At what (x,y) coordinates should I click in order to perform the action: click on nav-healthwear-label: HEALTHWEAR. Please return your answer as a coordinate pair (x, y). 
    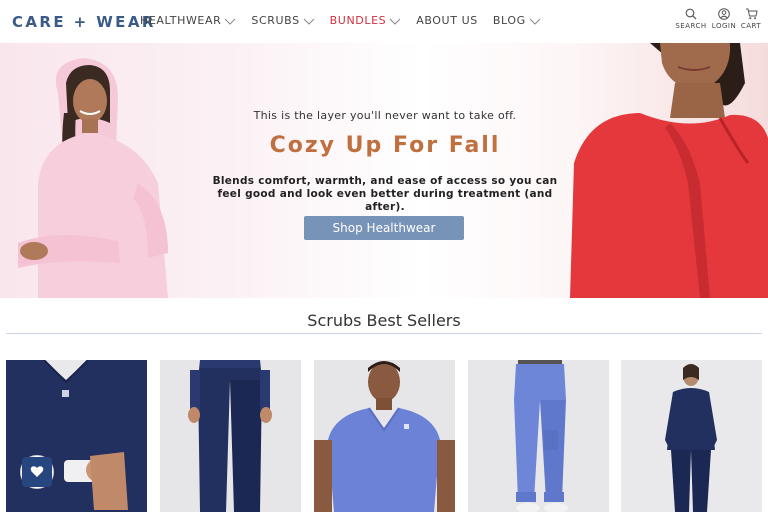
    Looking at the image, I should click on (181, 20).